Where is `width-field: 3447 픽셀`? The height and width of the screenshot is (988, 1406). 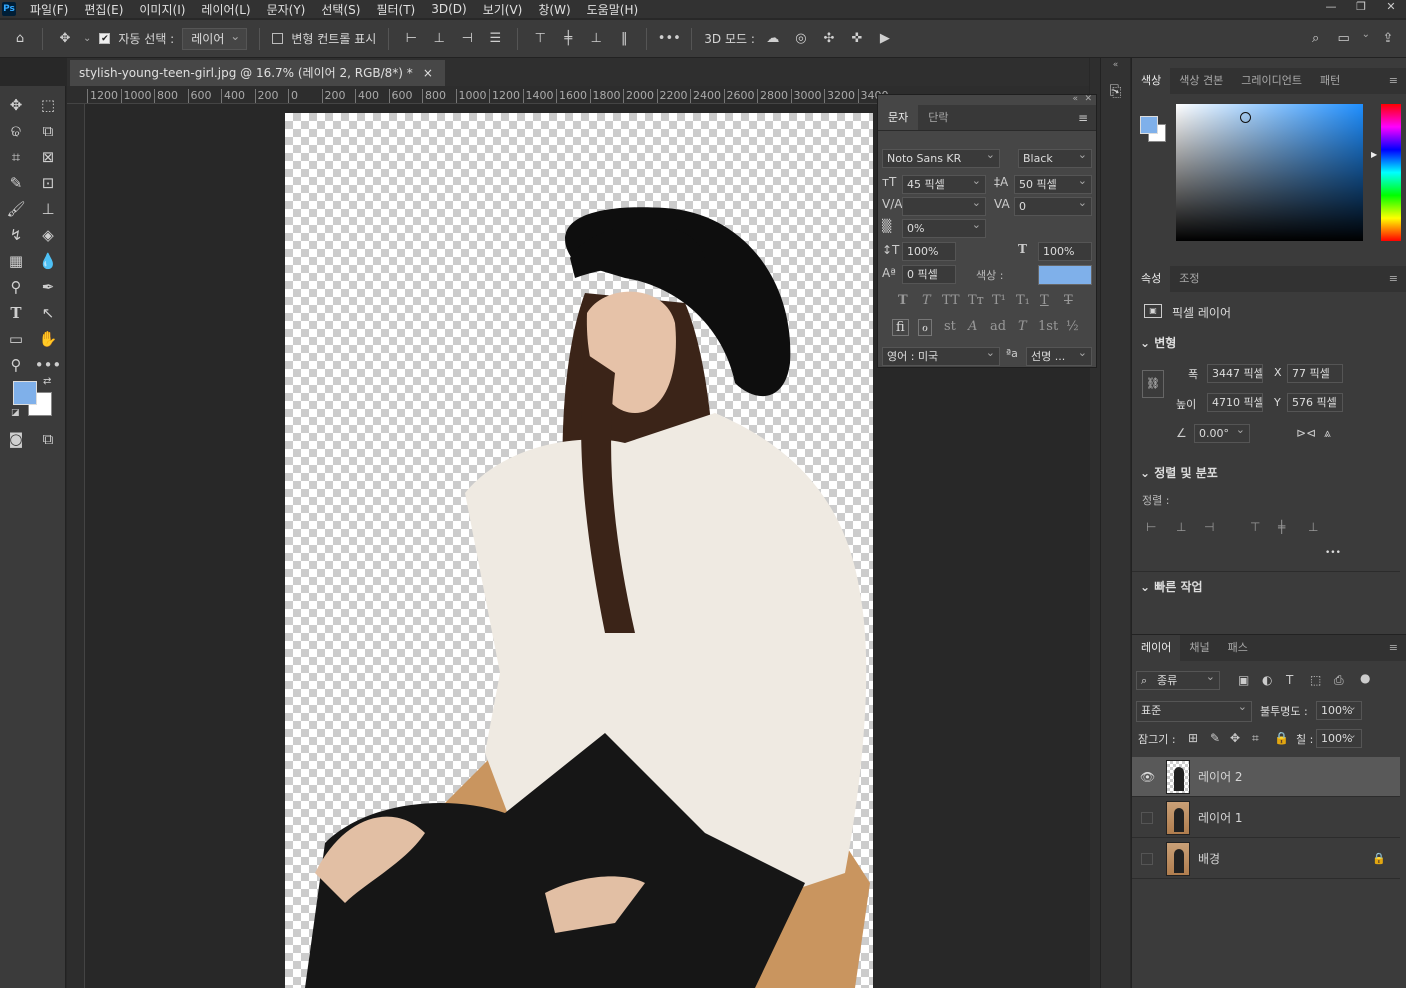 width-field: 3447 픽셀 is located at coordinates (1235, 373).